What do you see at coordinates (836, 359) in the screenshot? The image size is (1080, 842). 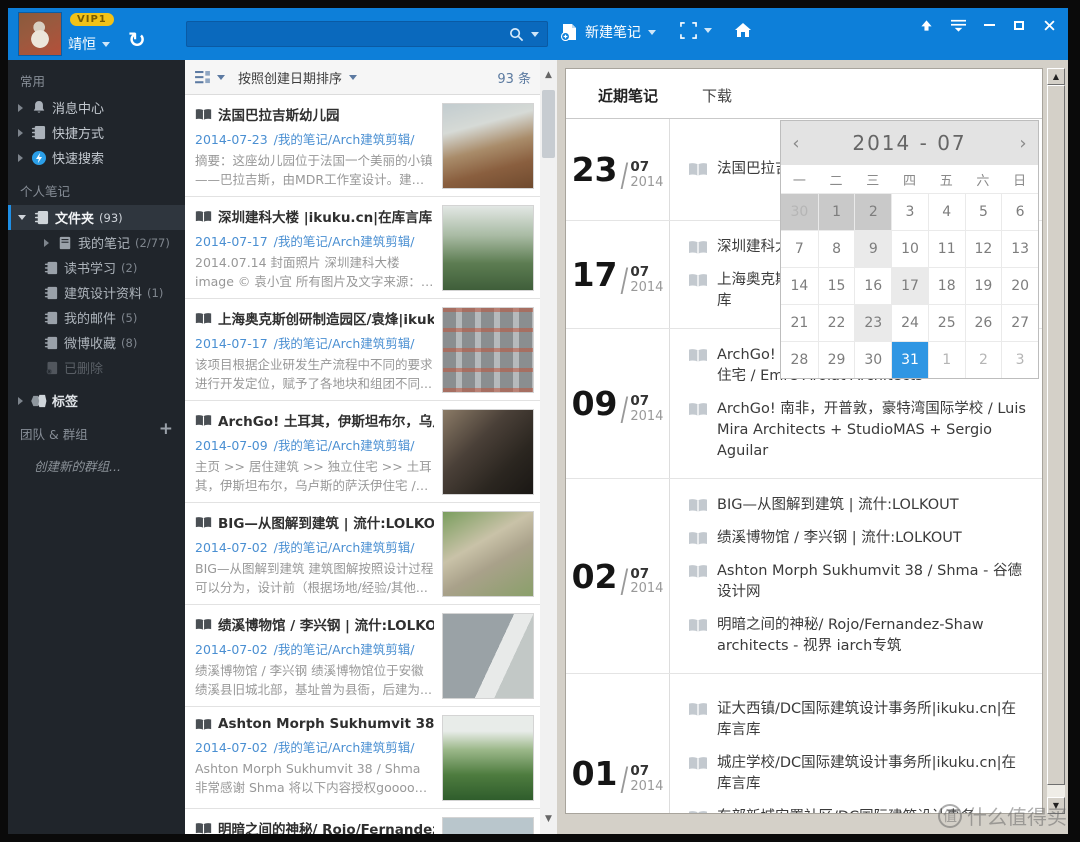 I see `calendar-day-cell: 29` at bounding box center [836, 359].